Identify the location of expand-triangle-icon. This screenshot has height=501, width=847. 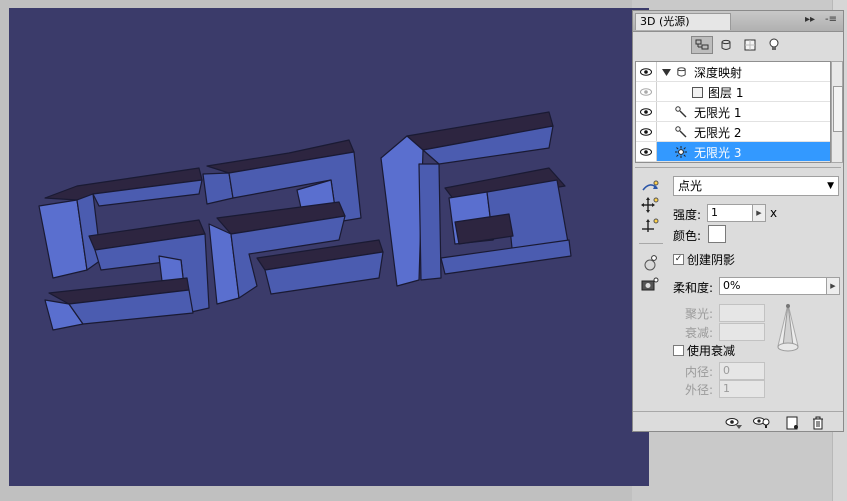
(666, 72).